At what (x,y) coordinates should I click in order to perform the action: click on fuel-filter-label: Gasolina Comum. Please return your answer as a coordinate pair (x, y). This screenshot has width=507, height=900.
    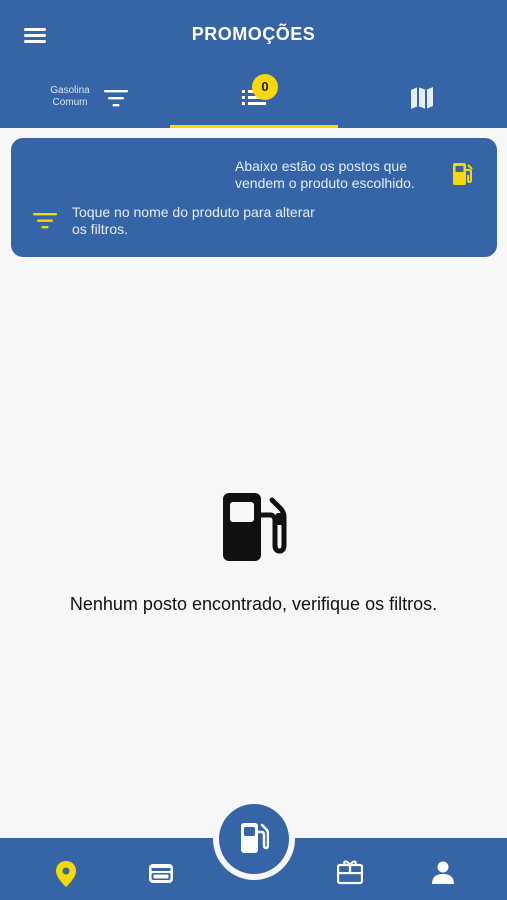
    Looking at the image, I should click on (70, 96).